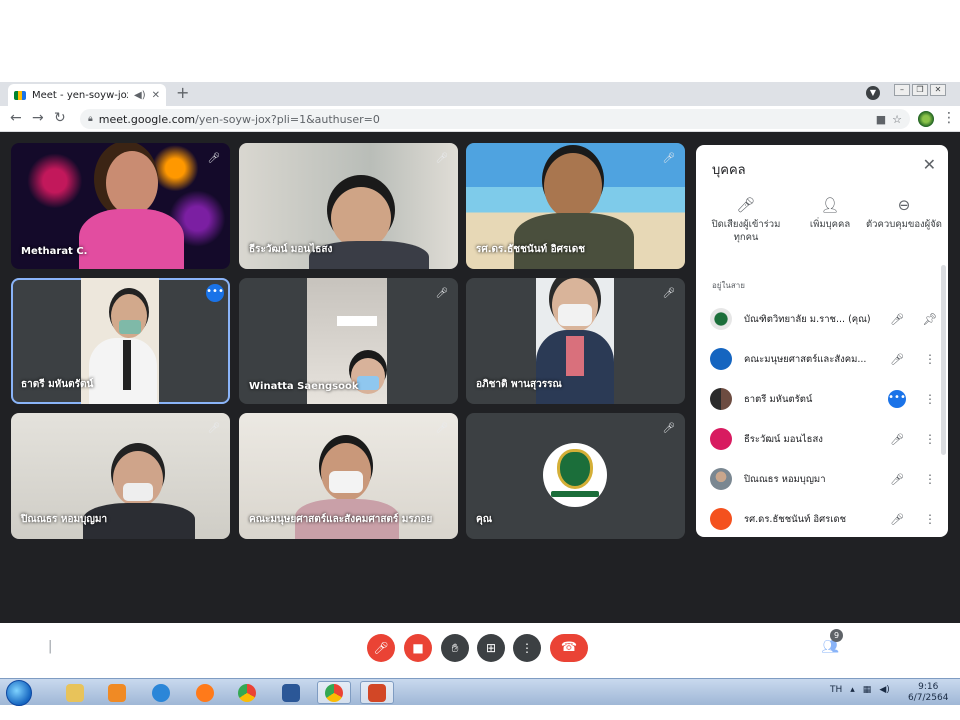 This screenshot has width=960, height=720. I want to click on taskbar-clock: 9:16 6/7/2564, so click(928, 693).